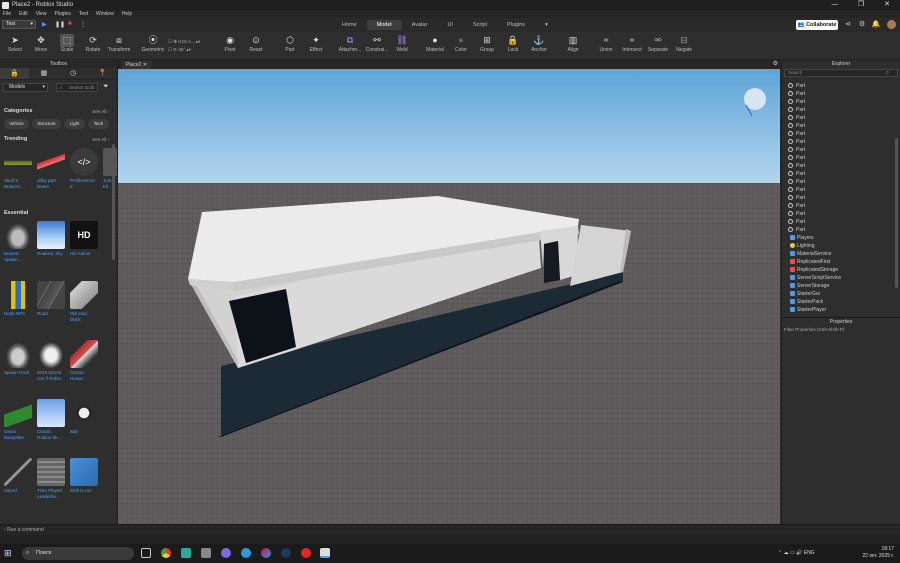 This screenshot has height=563, width=900. Describe the element at coordinates (349, 25) in the screenshot. I see `tab-home: Home` at that location.